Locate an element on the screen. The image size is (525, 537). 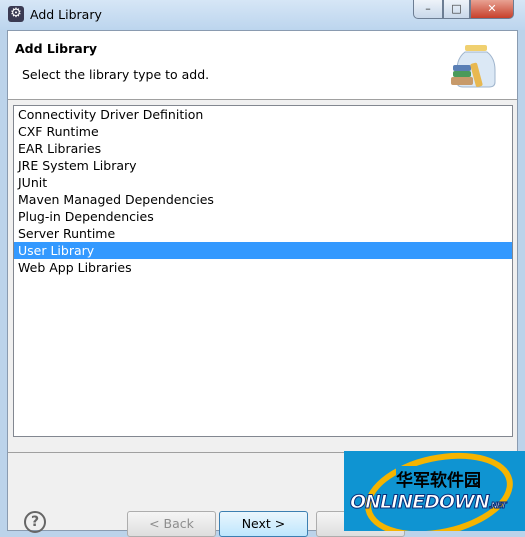
help-icon: ? is located at coordinates (35, 522).